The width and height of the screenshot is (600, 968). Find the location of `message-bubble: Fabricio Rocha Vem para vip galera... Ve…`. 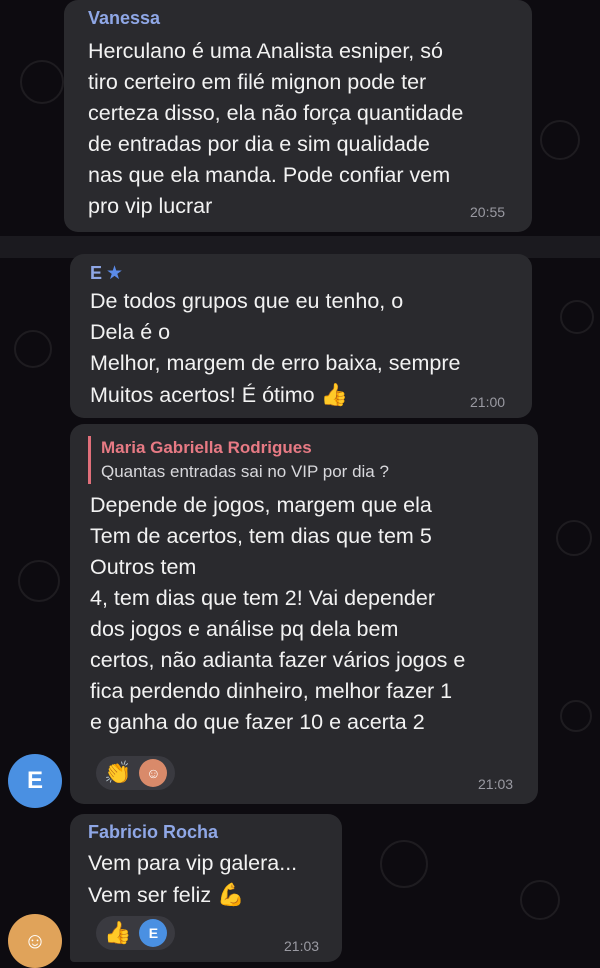

message-bubble: Fabricio Rocha Vem para vip galera... Ve… is located at coordinates (206, 888).